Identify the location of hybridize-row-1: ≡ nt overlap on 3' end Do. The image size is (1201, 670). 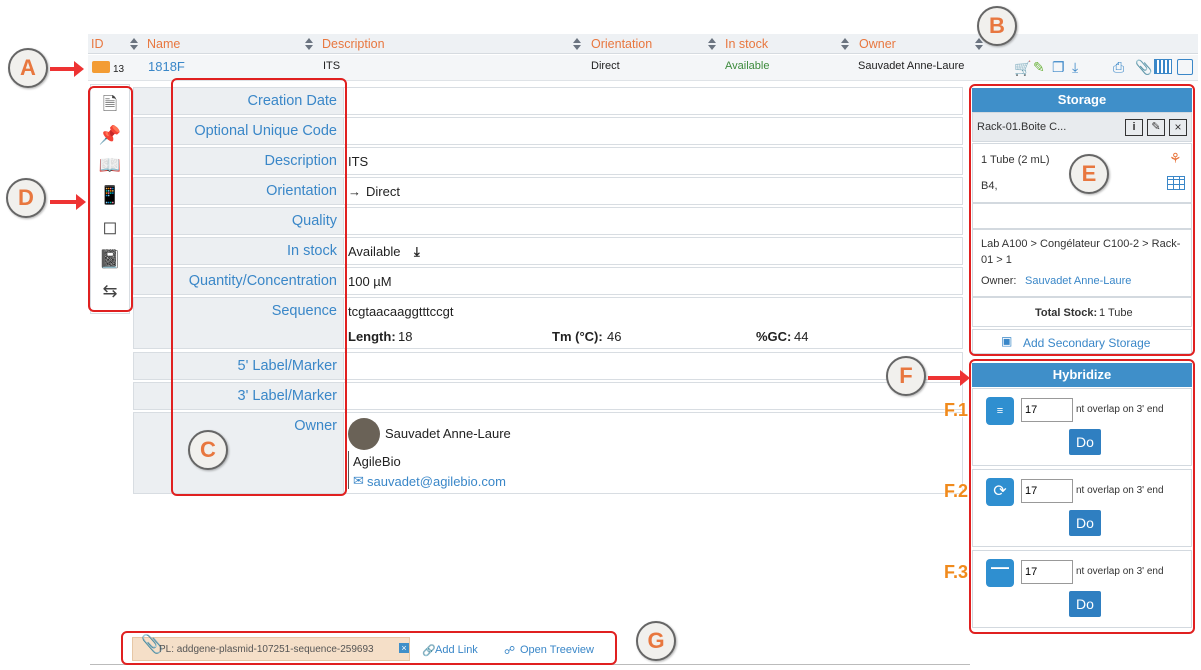
(1082, 427).